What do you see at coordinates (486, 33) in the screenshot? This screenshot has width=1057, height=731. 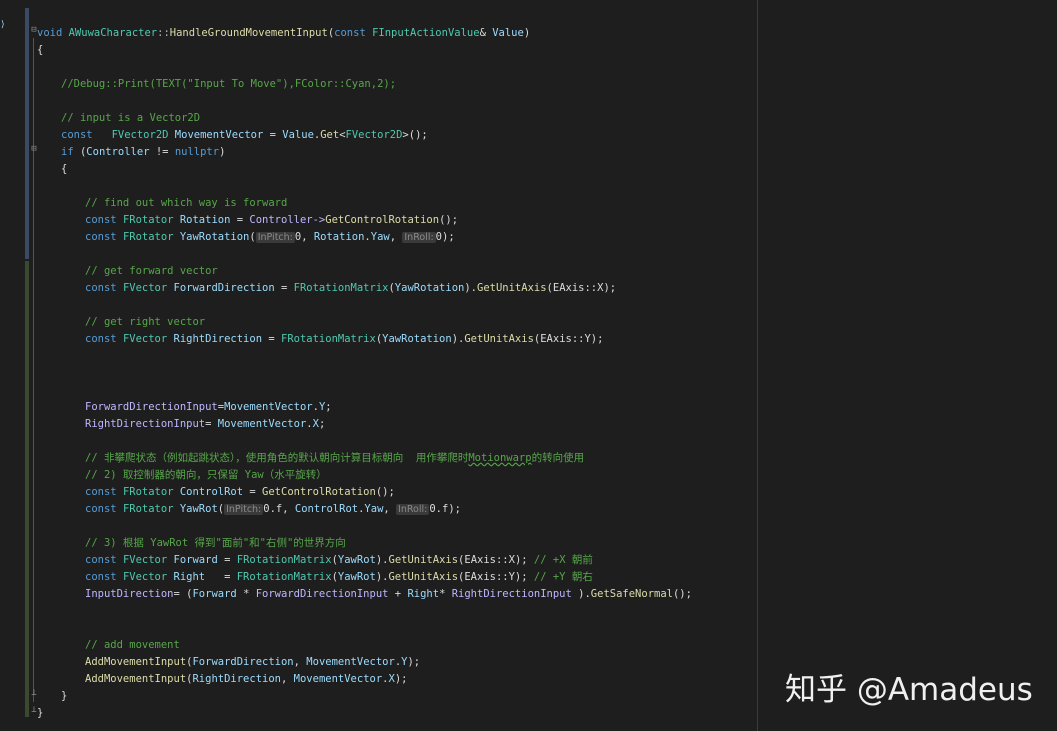 I see `punctuation: &` at bounding box center [486, 33].